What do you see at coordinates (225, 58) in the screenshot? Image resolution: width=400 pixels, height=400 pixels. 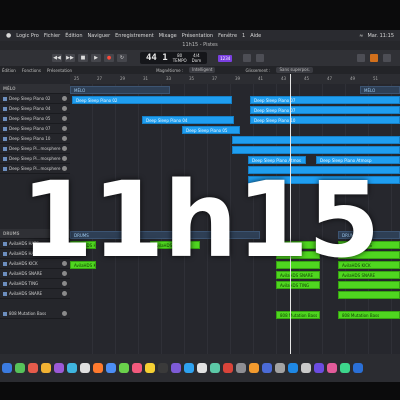 I see `count-in-badge: 1234` at bounding box center [225, 58].